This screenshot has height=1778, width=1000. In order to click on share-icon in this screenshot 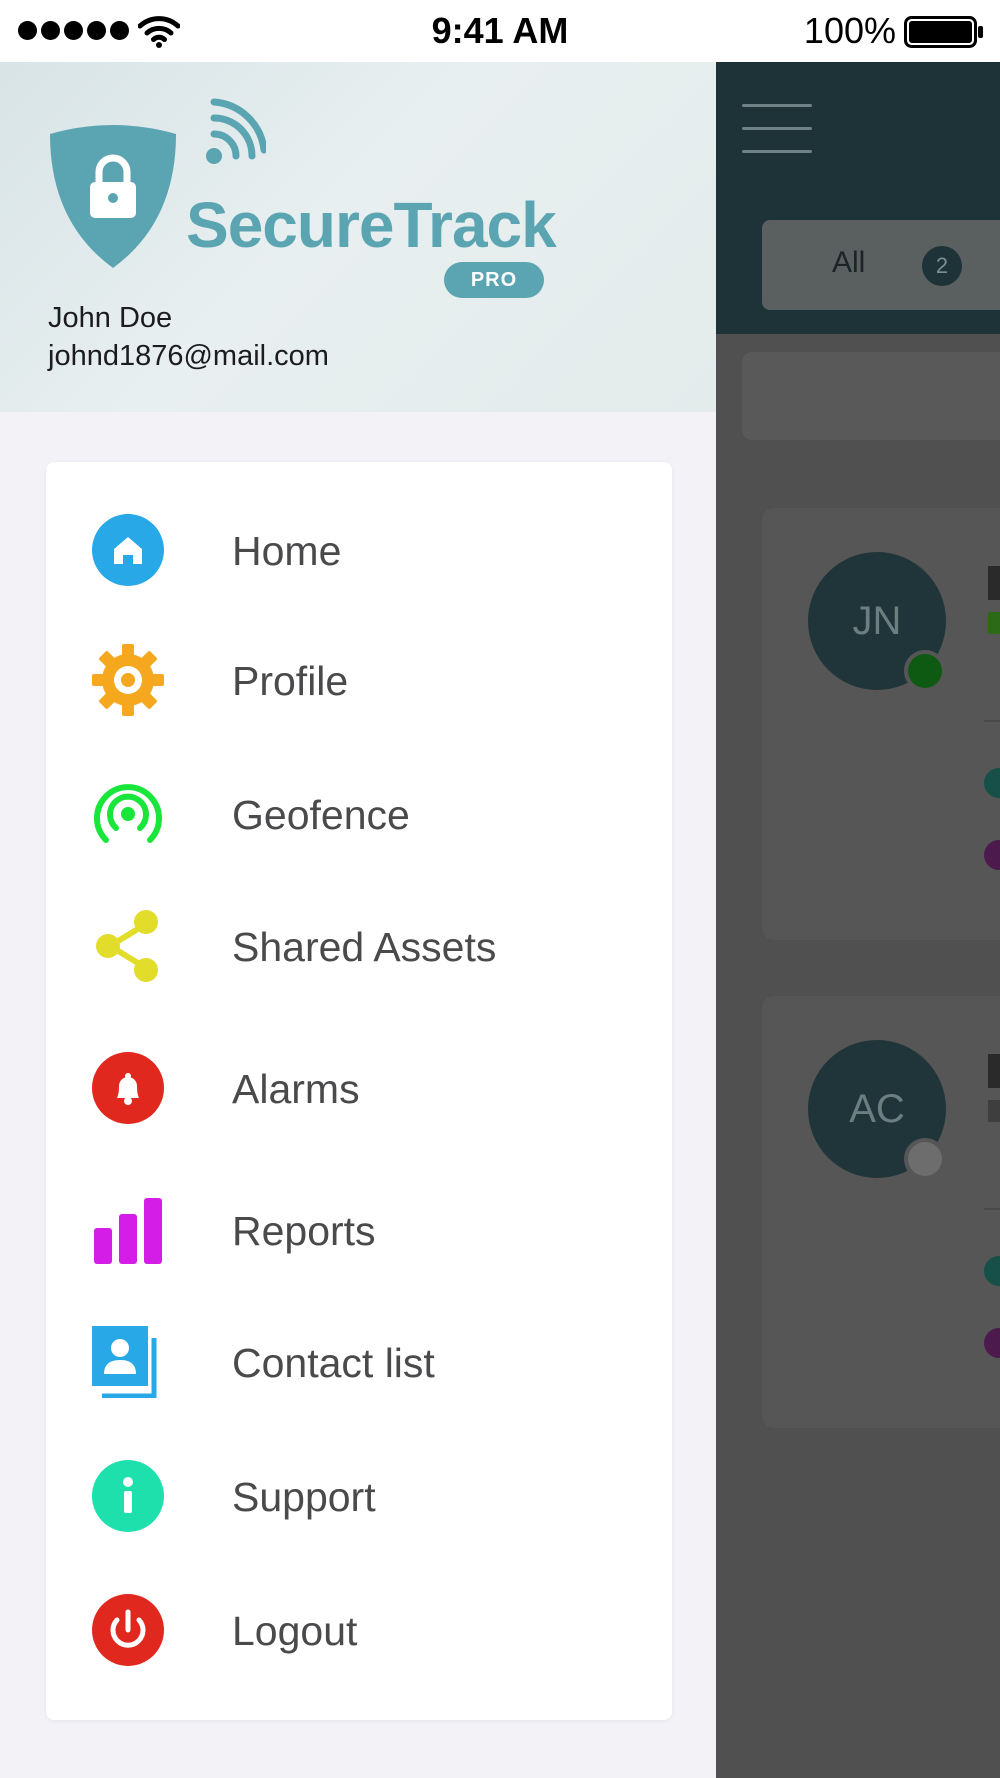, I will do `click(127, 946)`.